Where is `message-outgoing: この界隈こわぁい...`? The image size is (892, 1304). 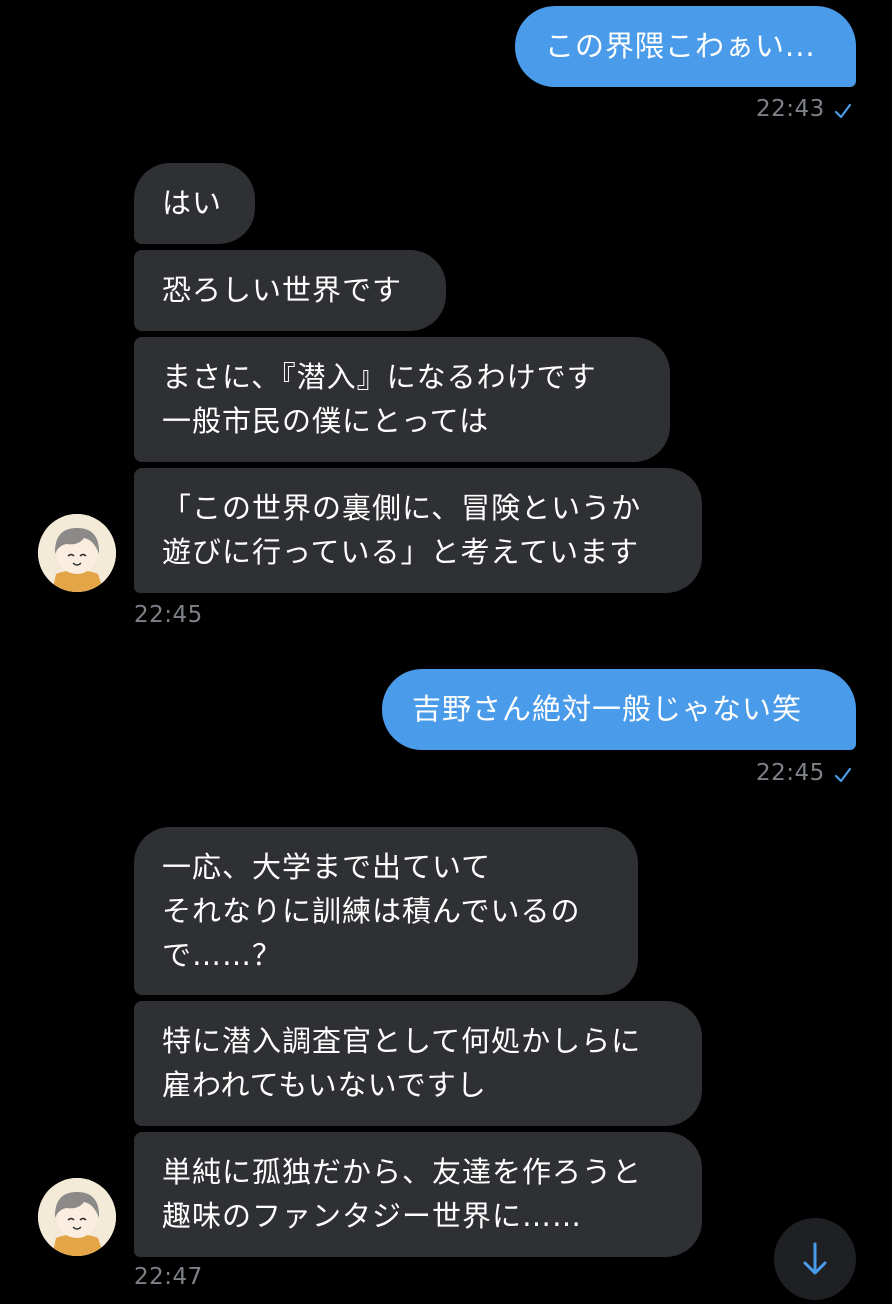 message-outgoing: この界隈こわぁい... is located at coordinates (685, 46).